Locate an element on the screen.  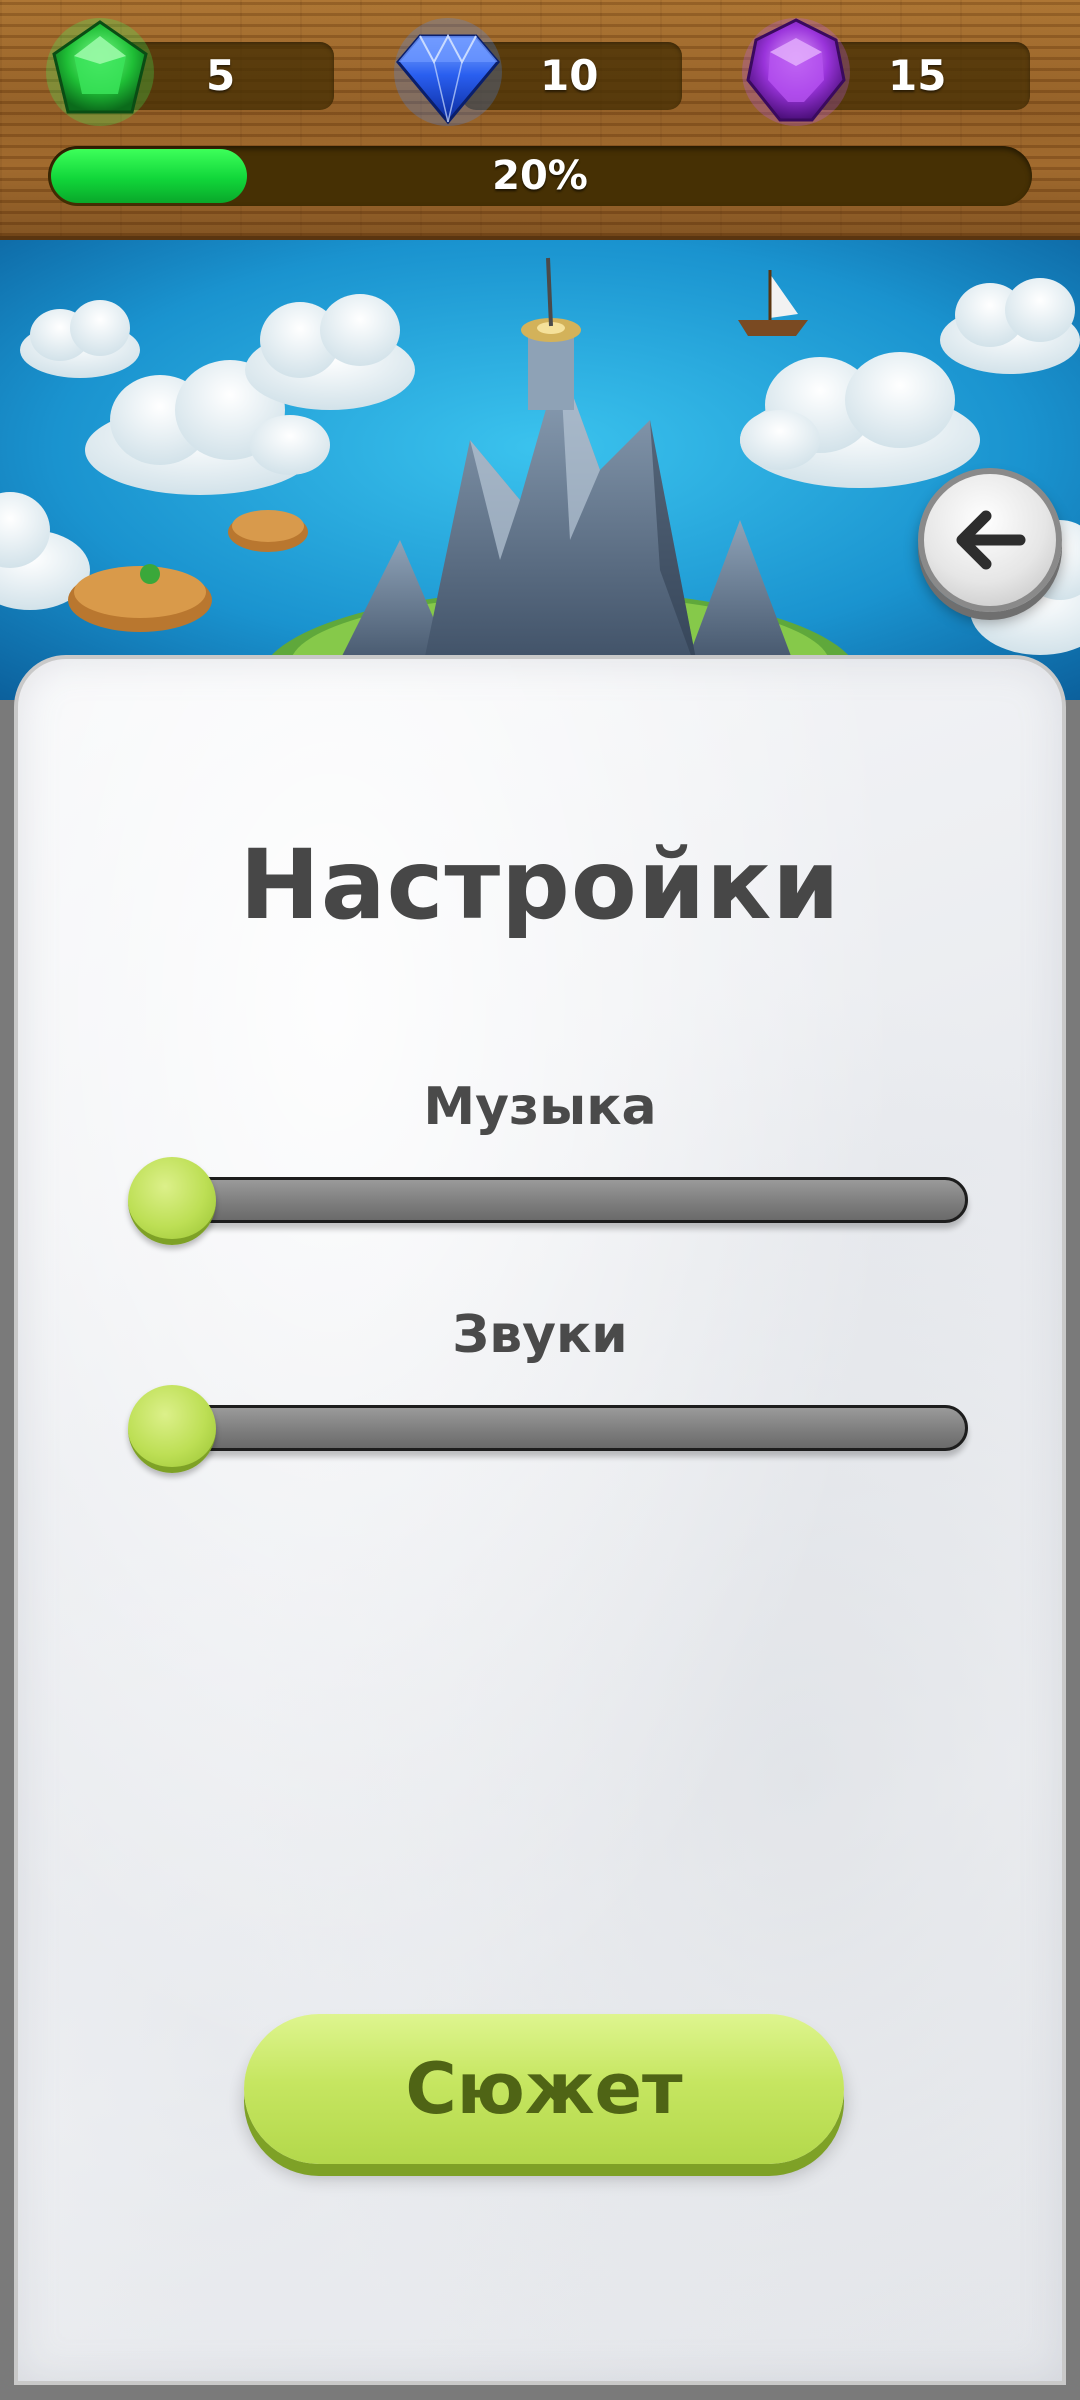
blue-gem-count: 10 is located at coordinates (569, 75).